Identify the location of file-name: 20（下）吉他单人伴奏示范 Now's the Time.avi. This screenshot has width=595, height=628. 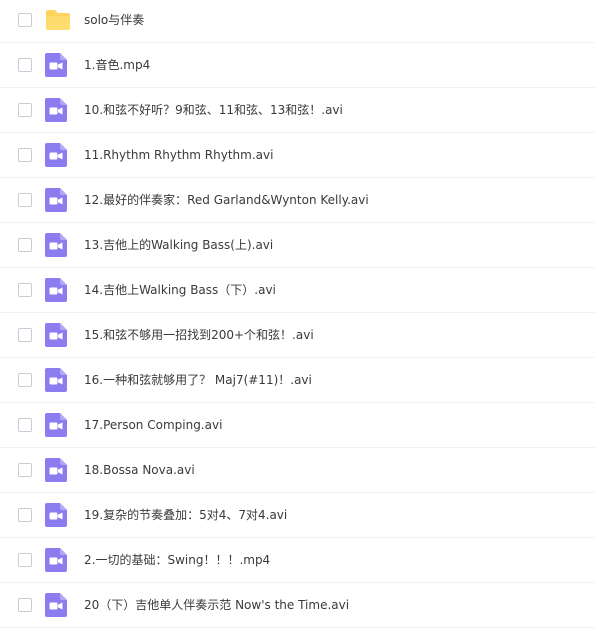
(216, 605).